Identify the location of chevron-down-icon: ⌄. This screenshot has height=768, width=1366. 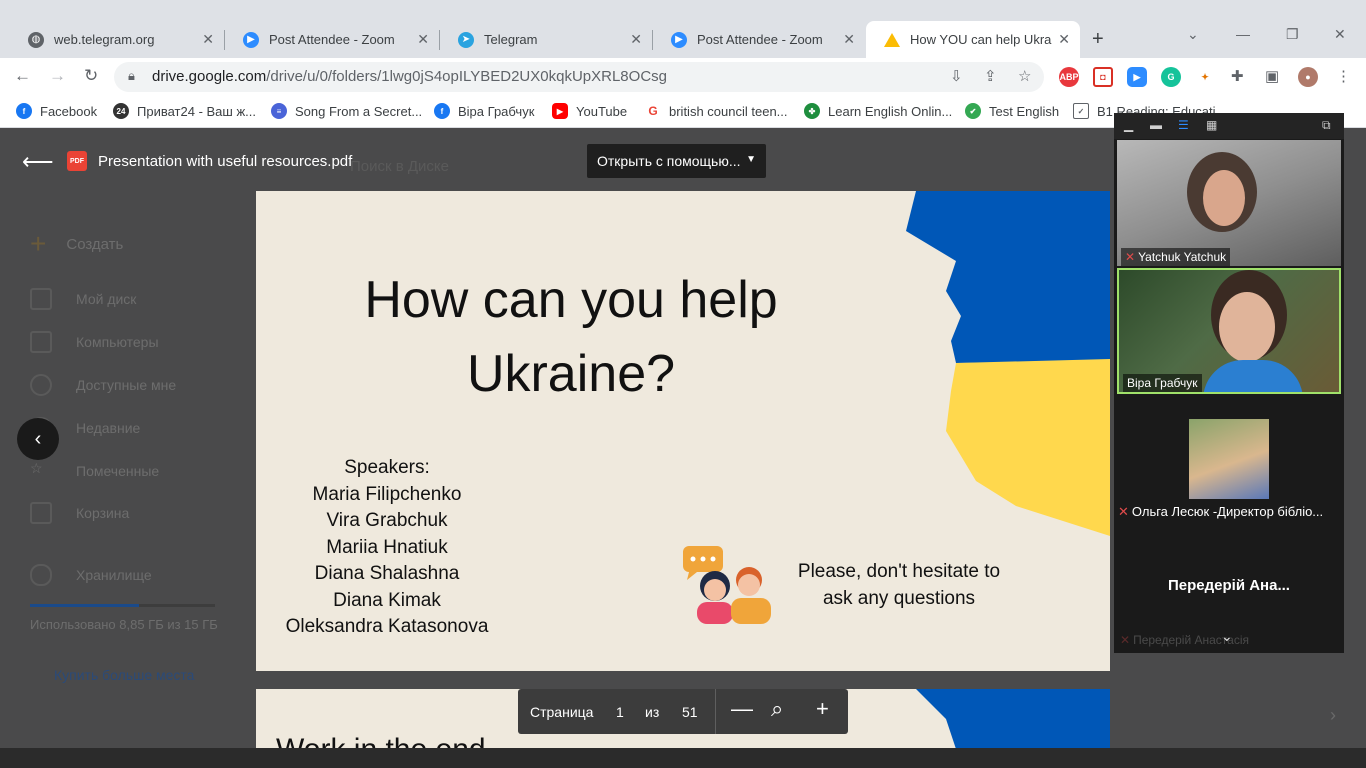
(1227, 636).